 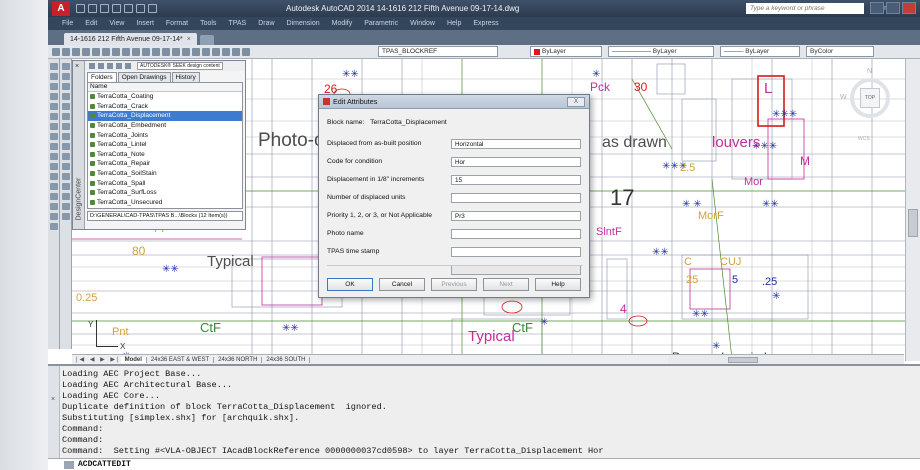 What do you see at coordinates (454, 284) in the screenshot?
I see `previous-button: Previous` at bounding box center [454, 284].